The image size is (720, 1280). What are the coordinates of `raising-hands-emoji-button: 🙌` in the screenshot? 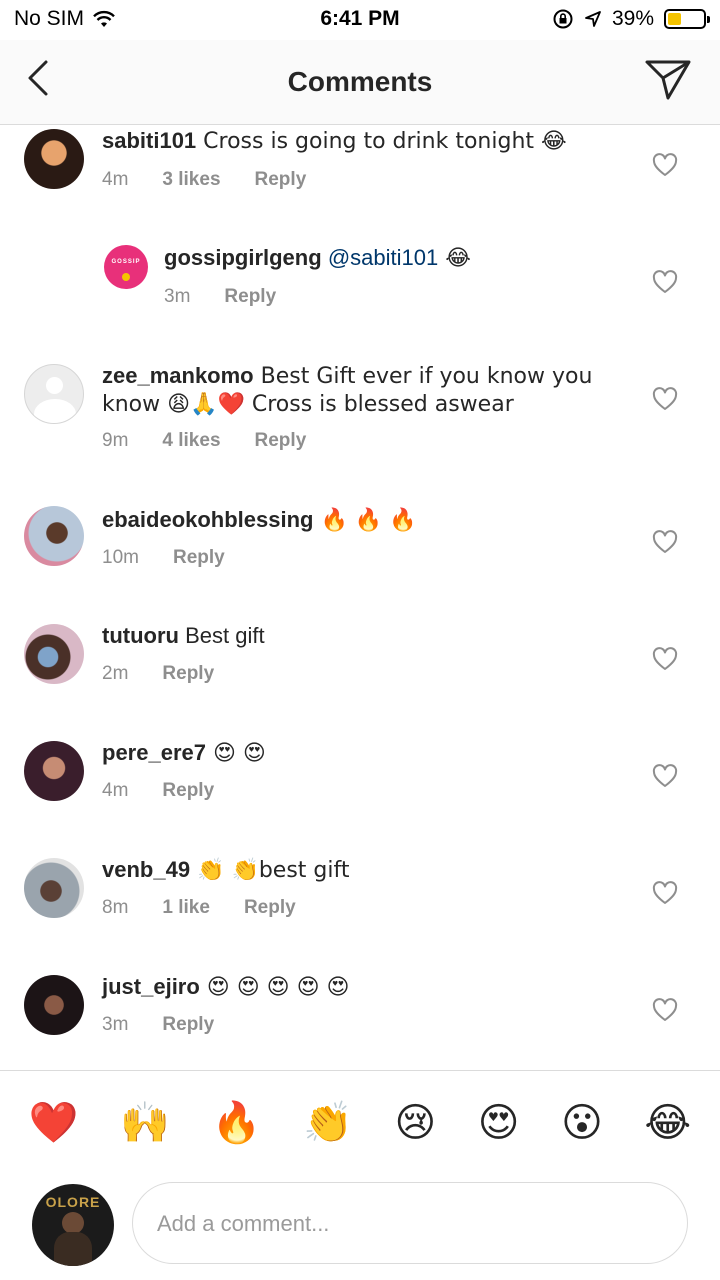 It's located at (145, 1123).